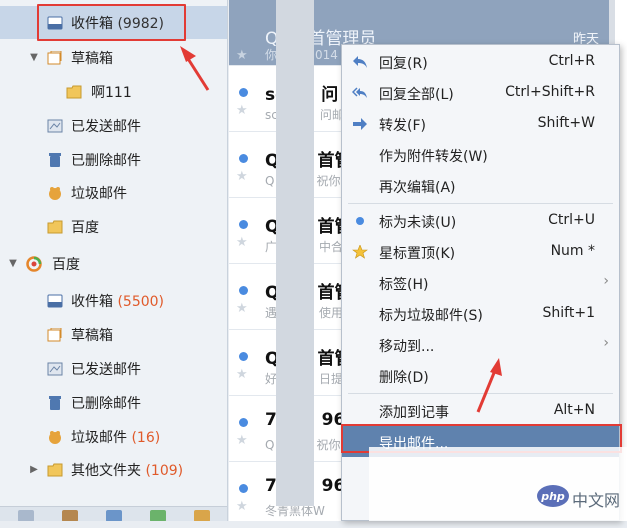 The width and height of the screenshot is (627, 528). What do you see at coordinates (596, 500) in the screenshot?
I see `watermark-text: 中文网` at bounding box center [596, 500].